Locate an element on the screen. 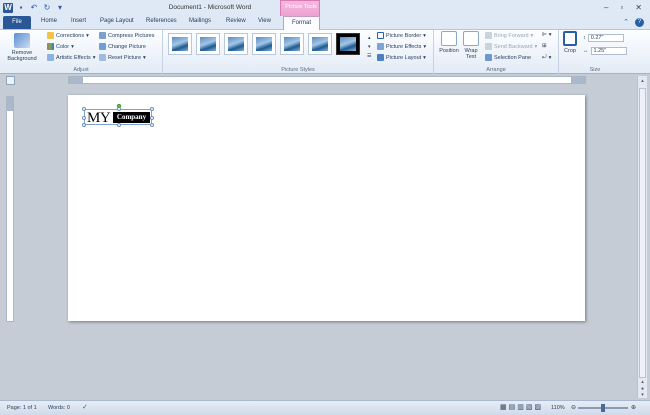 The width and height of the screenshot is (650, 415). tab-format: Format is located at coordinates (301, 23).